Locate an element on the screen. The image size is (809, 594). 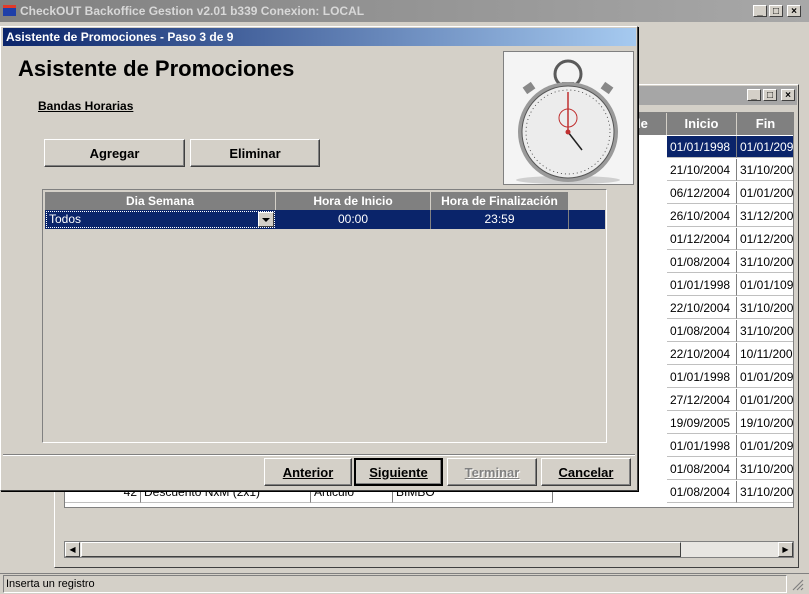
horizontal-scrollbar: ◀ ▶ is located at coordinates (429, 549).